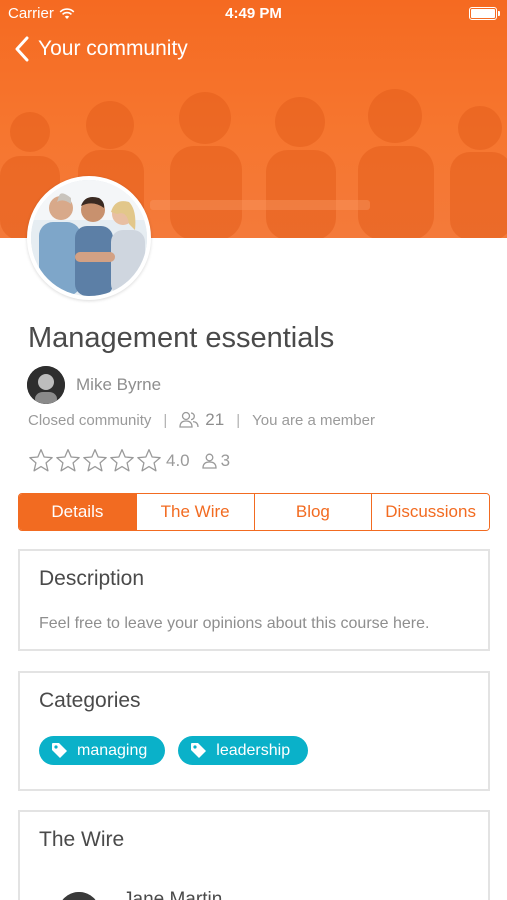 The width and height of the screenshot is (507, 900). I want to click on rating-stars, so click(95, 460).